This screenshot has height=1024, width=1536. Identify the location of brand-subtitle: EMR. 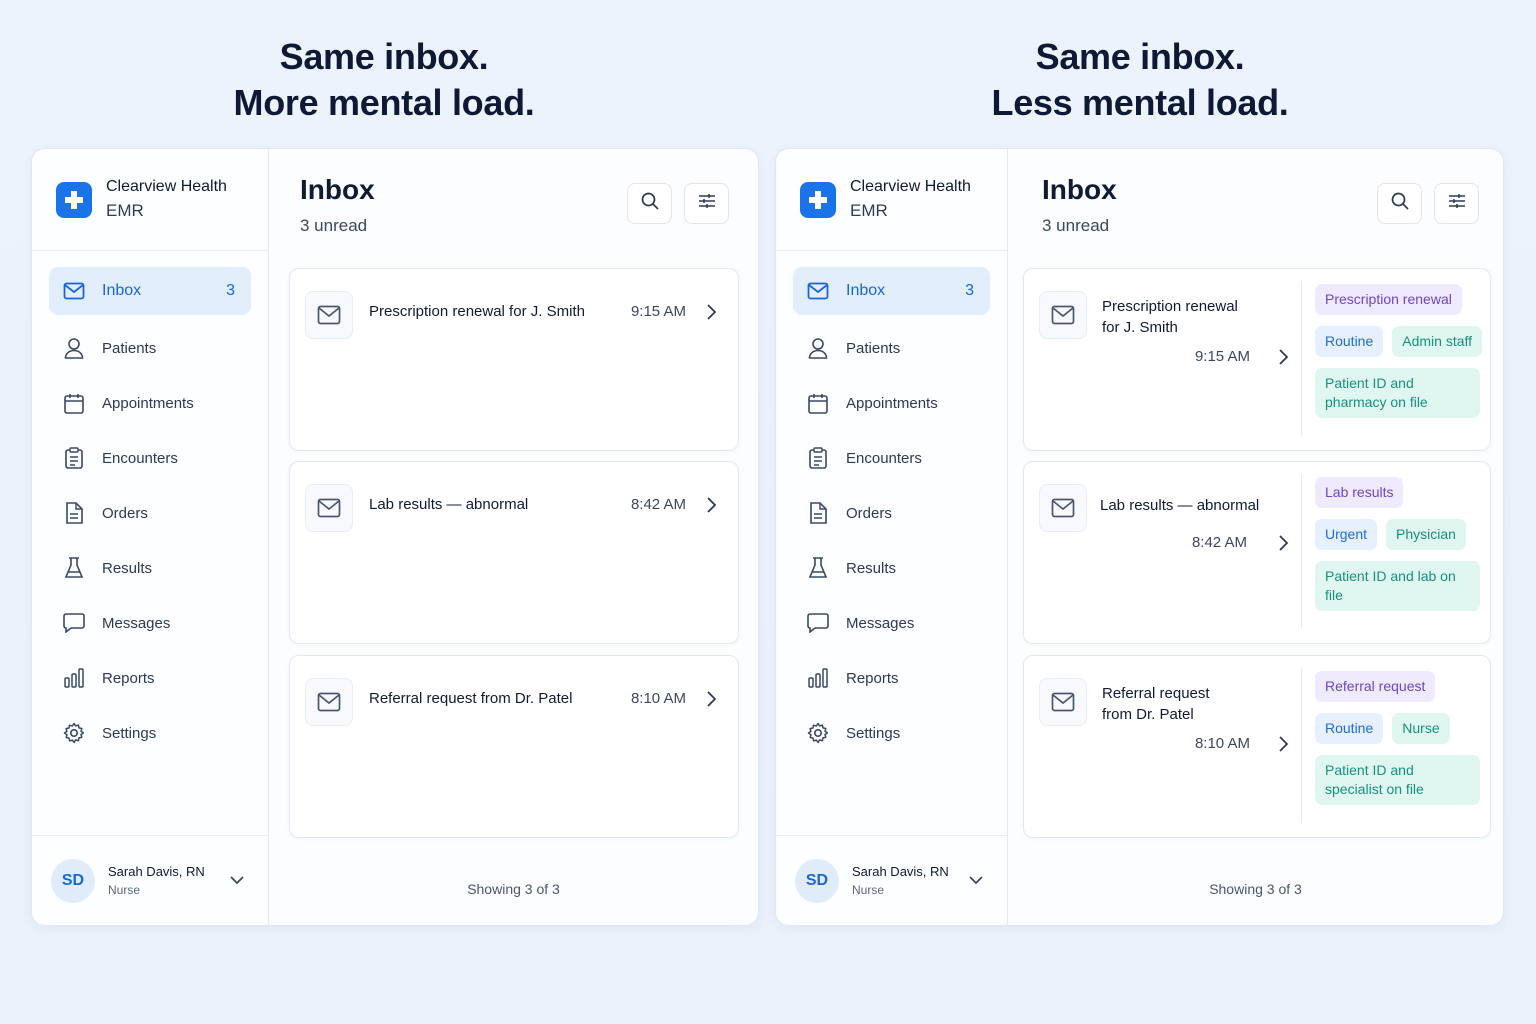
(869, 210).